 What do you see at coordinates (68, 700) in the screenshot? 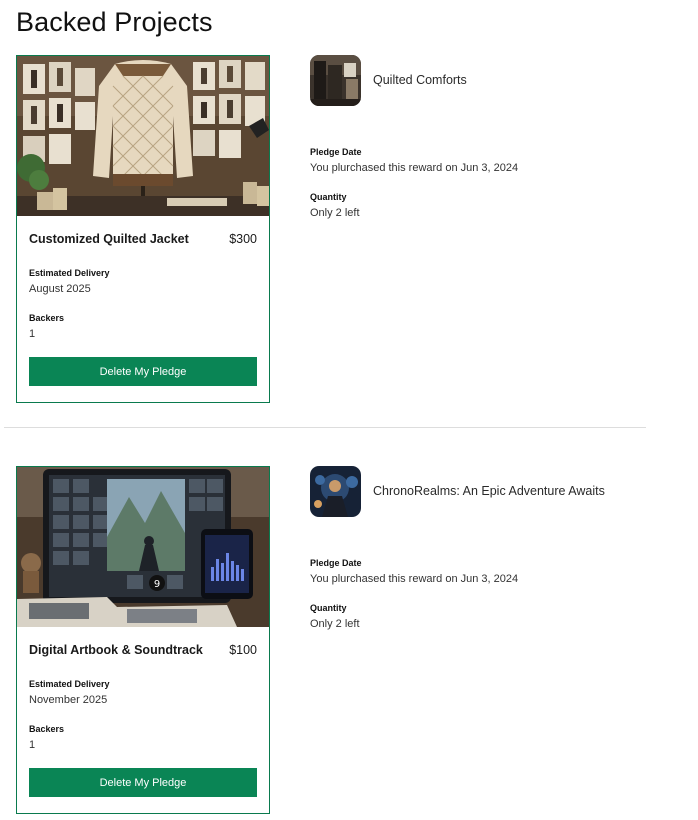
I see `estimated-delivery-value: November 2025` at bounding box center [68, 700].